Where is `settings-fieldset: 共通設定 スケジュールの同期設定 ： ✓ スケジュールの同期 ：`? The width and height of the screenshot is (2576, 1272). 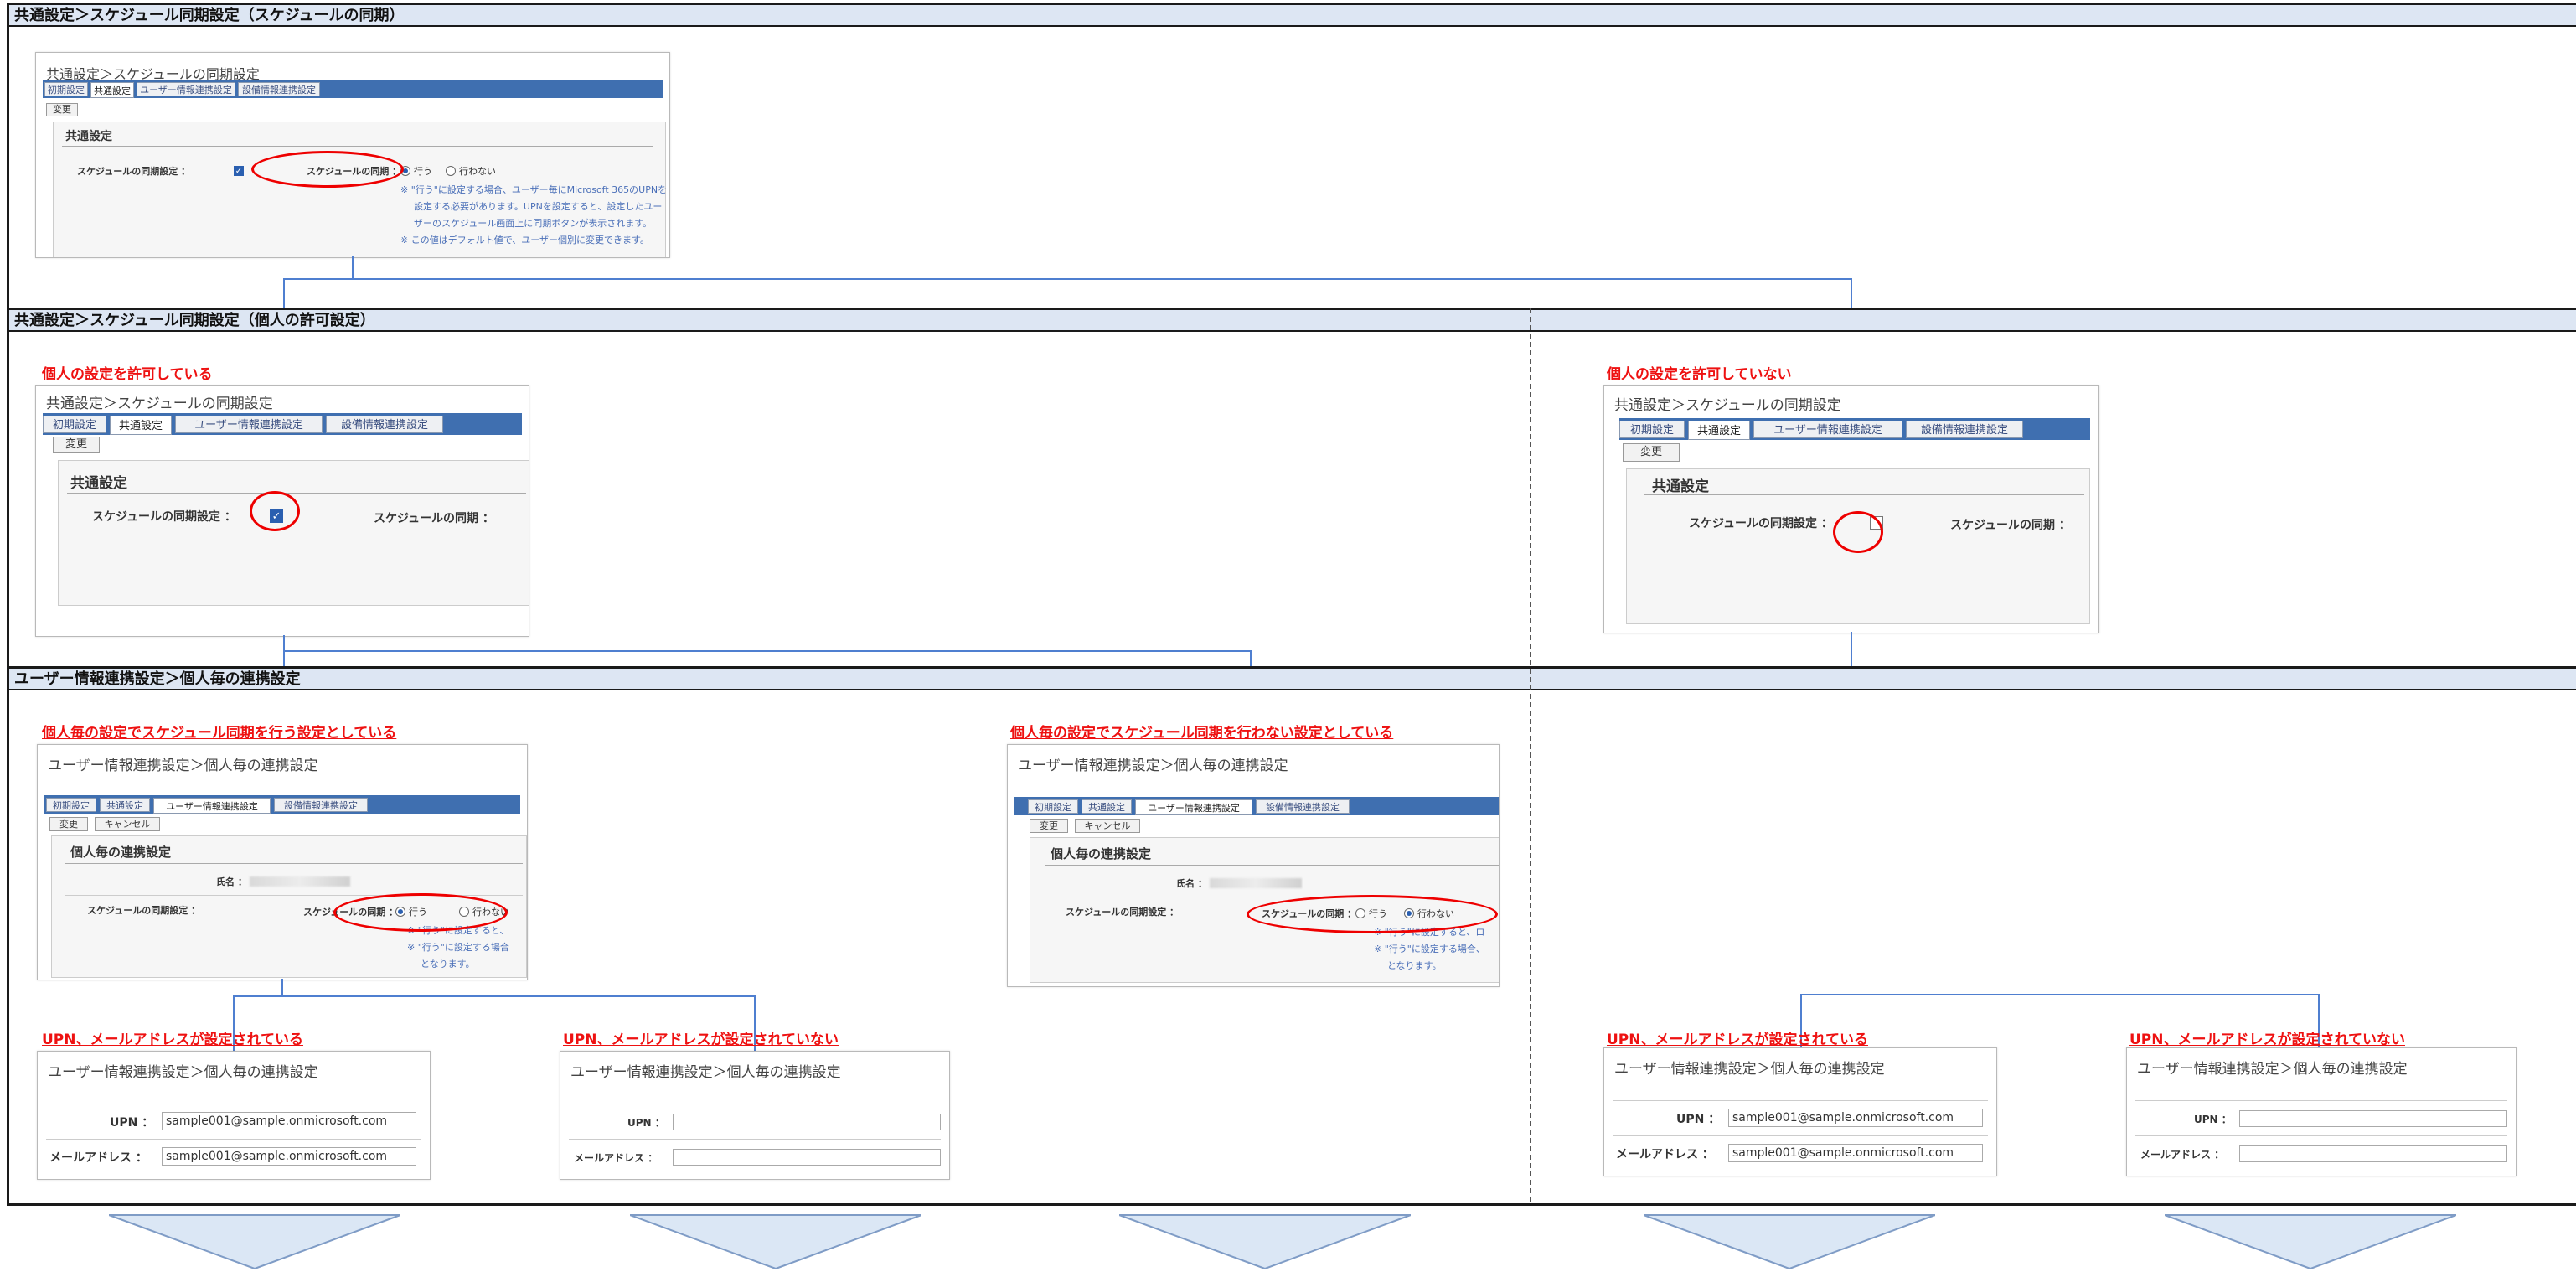 settings-fieldset: 共通設定 スケジュールの同期設定 ： ✓ スケジュールの同期 ： is located at coordinates (293, 533).